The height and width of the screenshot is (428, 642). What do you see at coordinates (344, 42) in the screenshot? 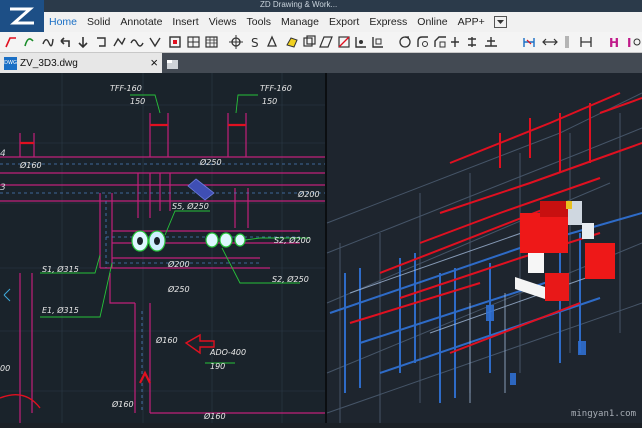
I see `trim-tool-icon` at bounding box center [344, 42].